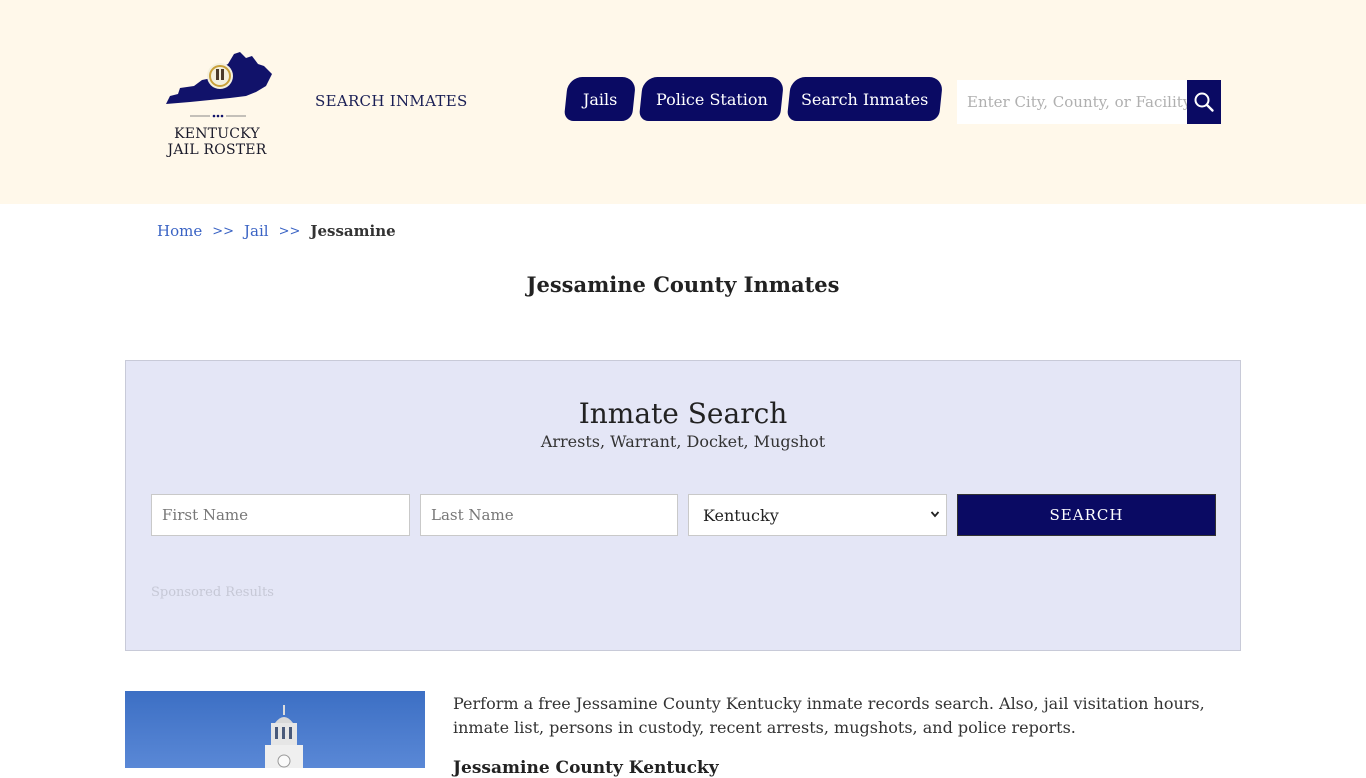  What do you see at coordinates (1072, 102) in the screenshot?
I see `site-search-input` at bounding box center [1072, 102].